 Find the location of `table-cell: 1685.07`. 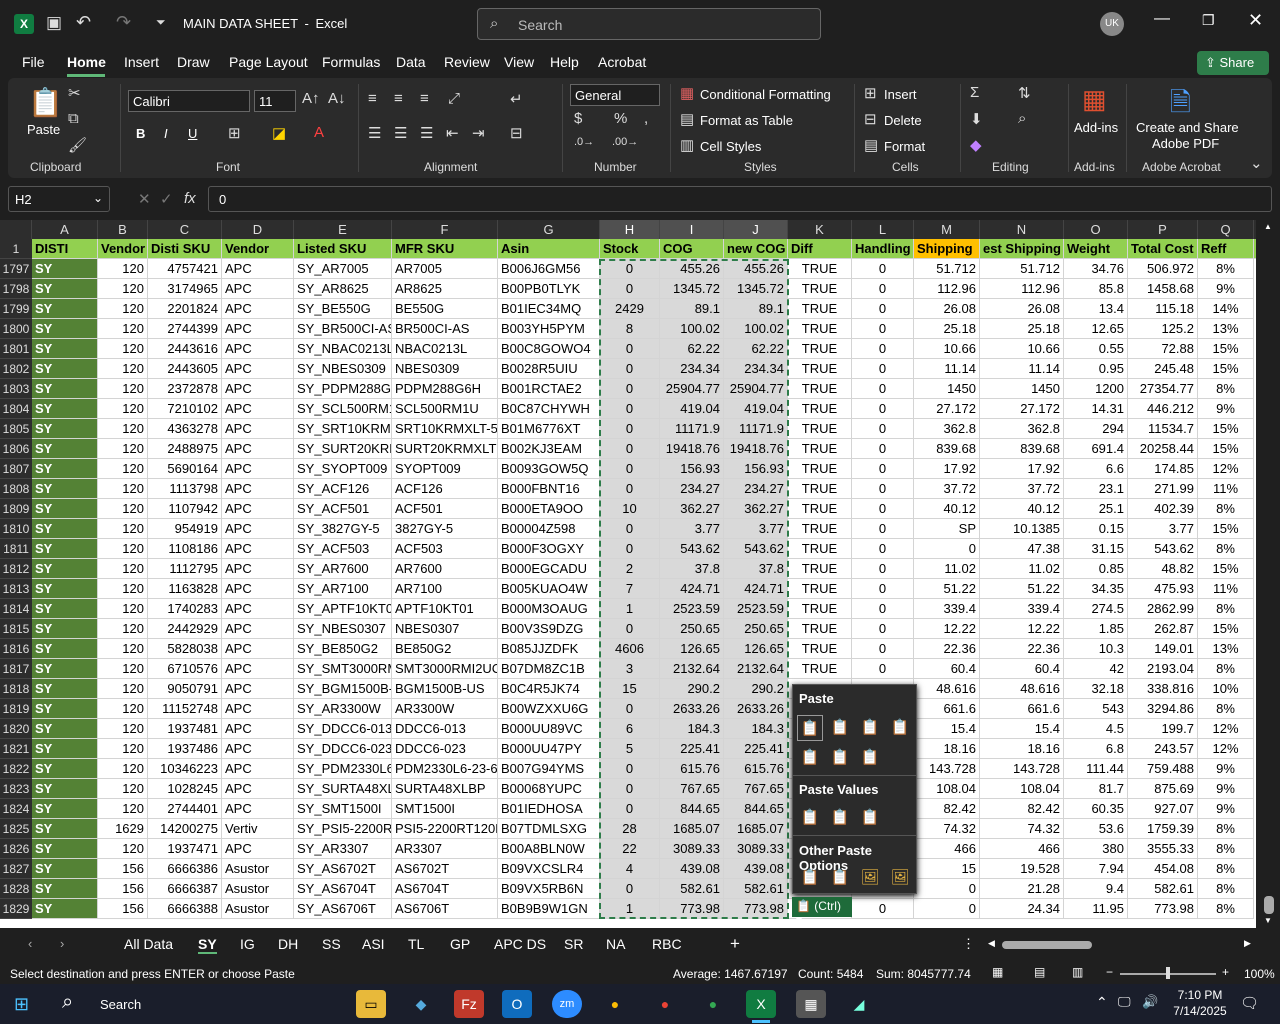

table-cell: 1685.07 is located at coordinates (692, 829).